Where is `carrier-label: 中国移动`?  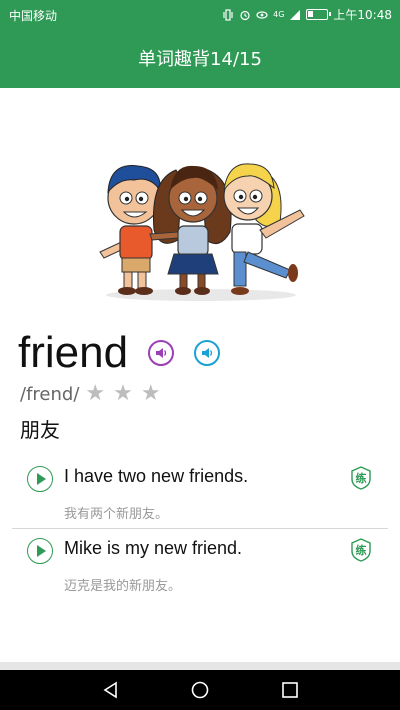
carrier-label: 中国移动 is located at coordinates (33, 16).